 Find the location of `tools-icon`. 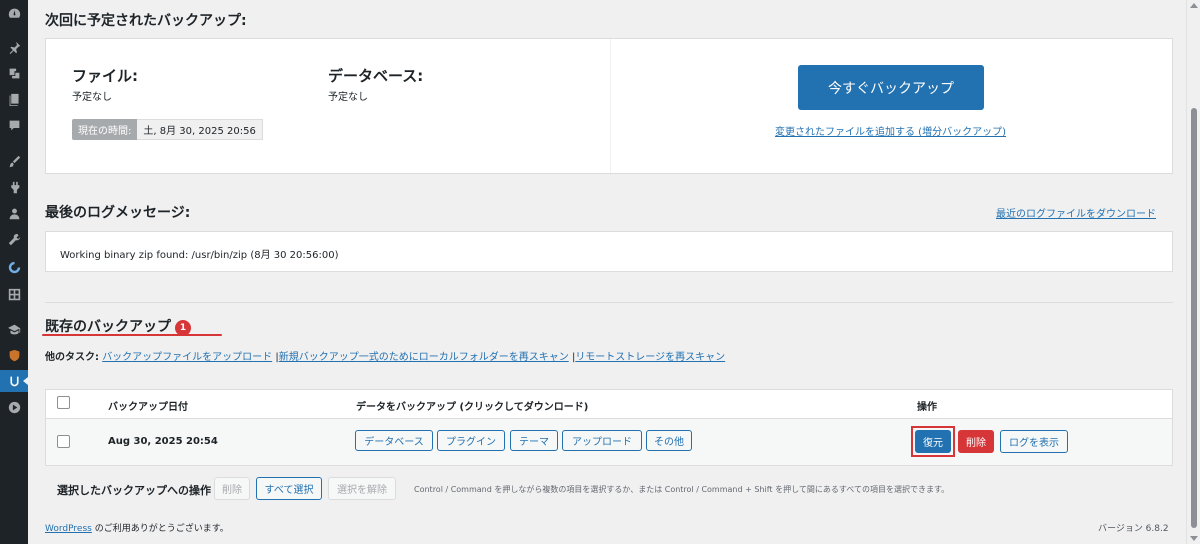

tools-icon is located at coordinates (14, 239).